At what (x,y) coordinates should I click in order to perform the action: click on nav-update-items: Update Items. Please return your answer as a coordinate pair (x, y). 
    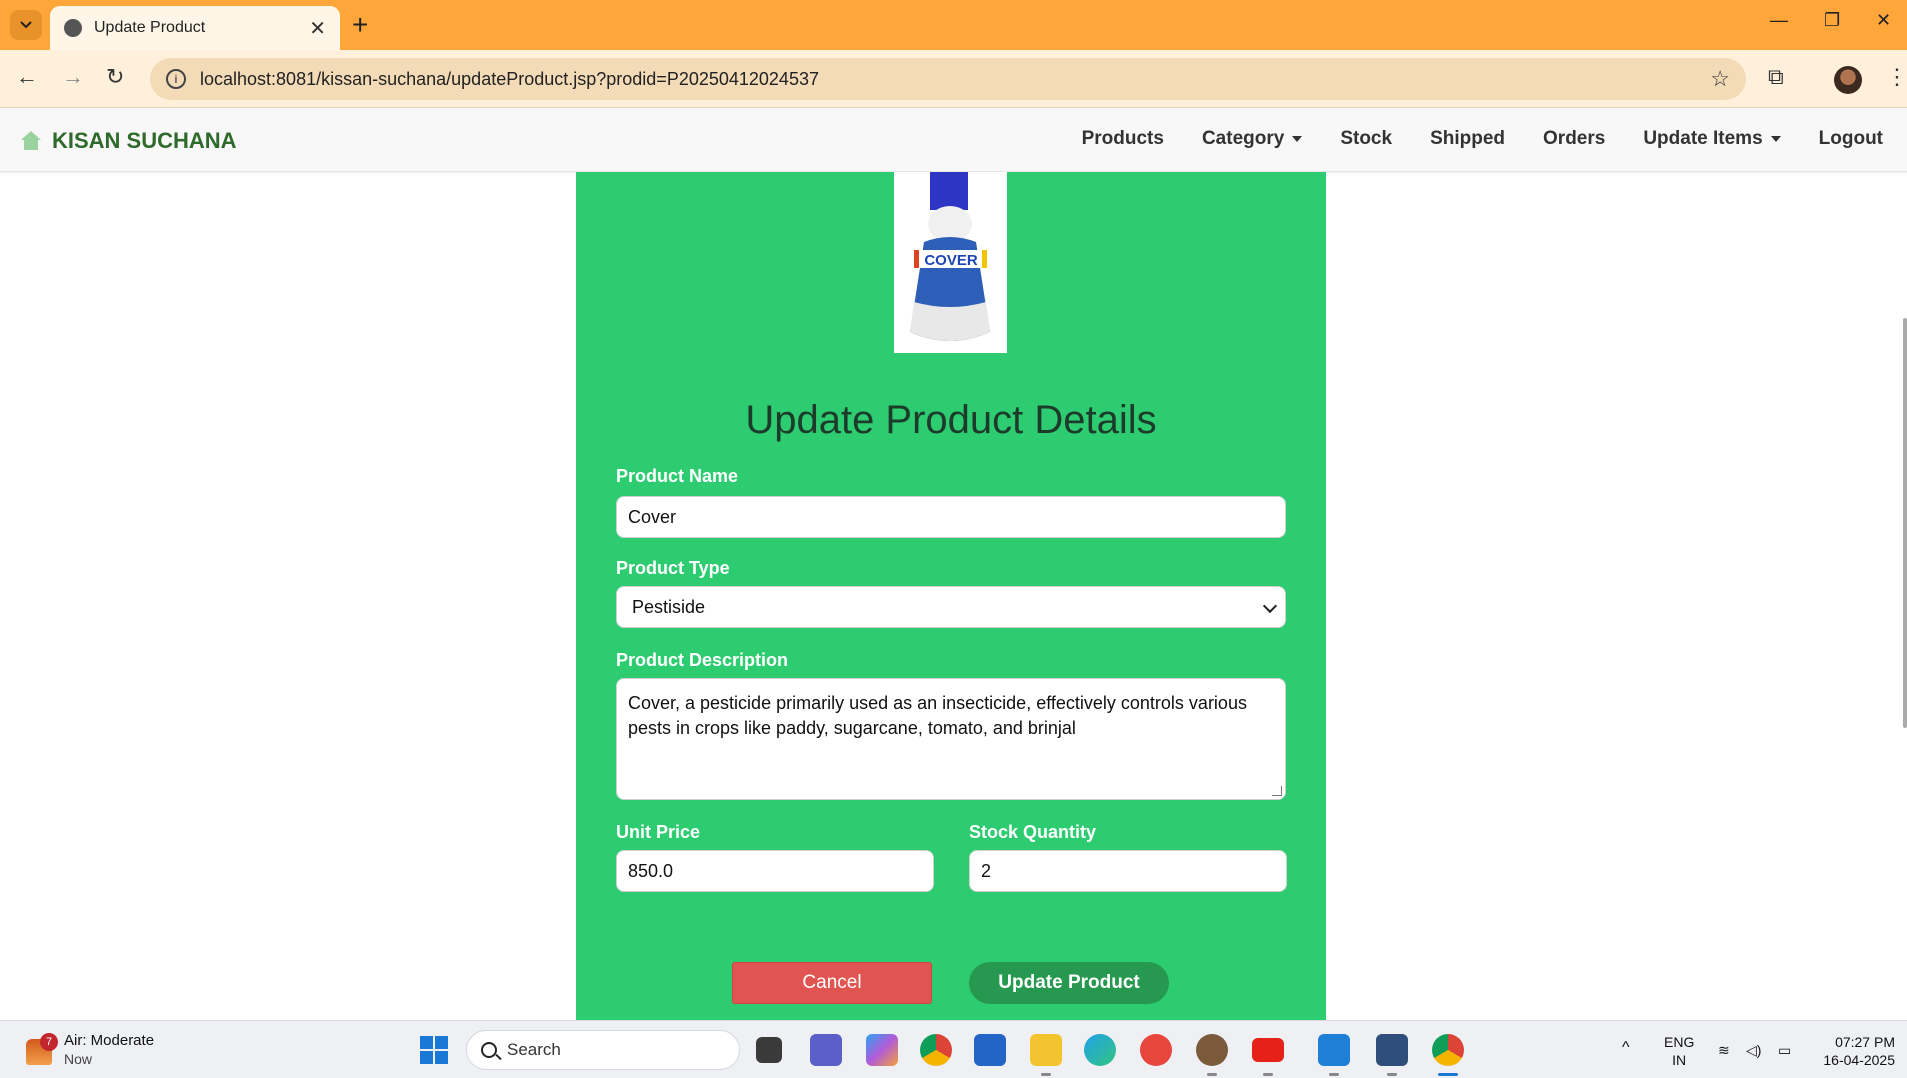
    Looking at the image, I should click on (1711, 139).